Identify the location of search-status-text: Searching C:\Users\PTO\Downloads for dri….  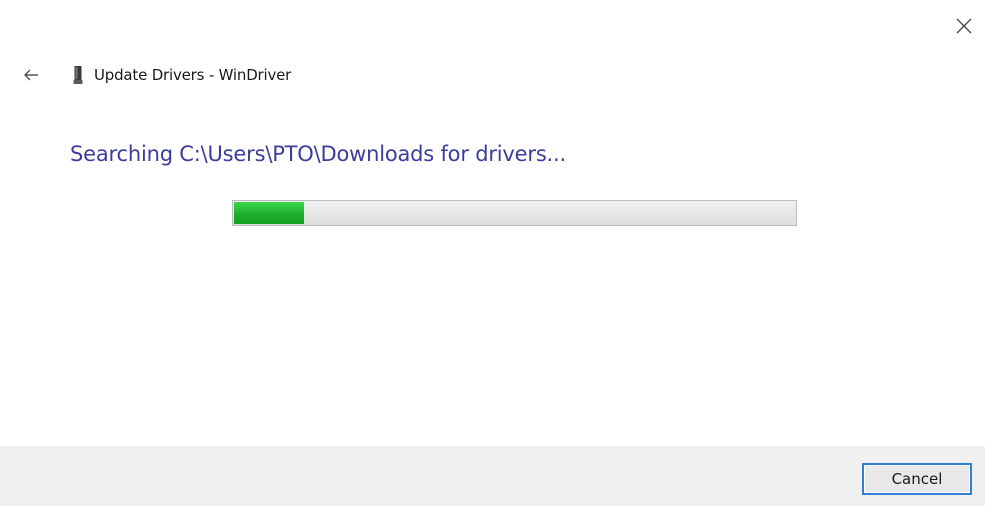
(318, 154).